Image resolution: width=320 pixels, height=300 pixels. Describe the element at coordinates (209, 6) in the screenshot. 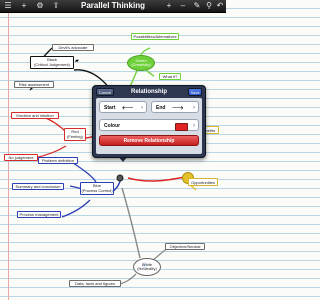

I see `link-icon: ⚲` at that location.